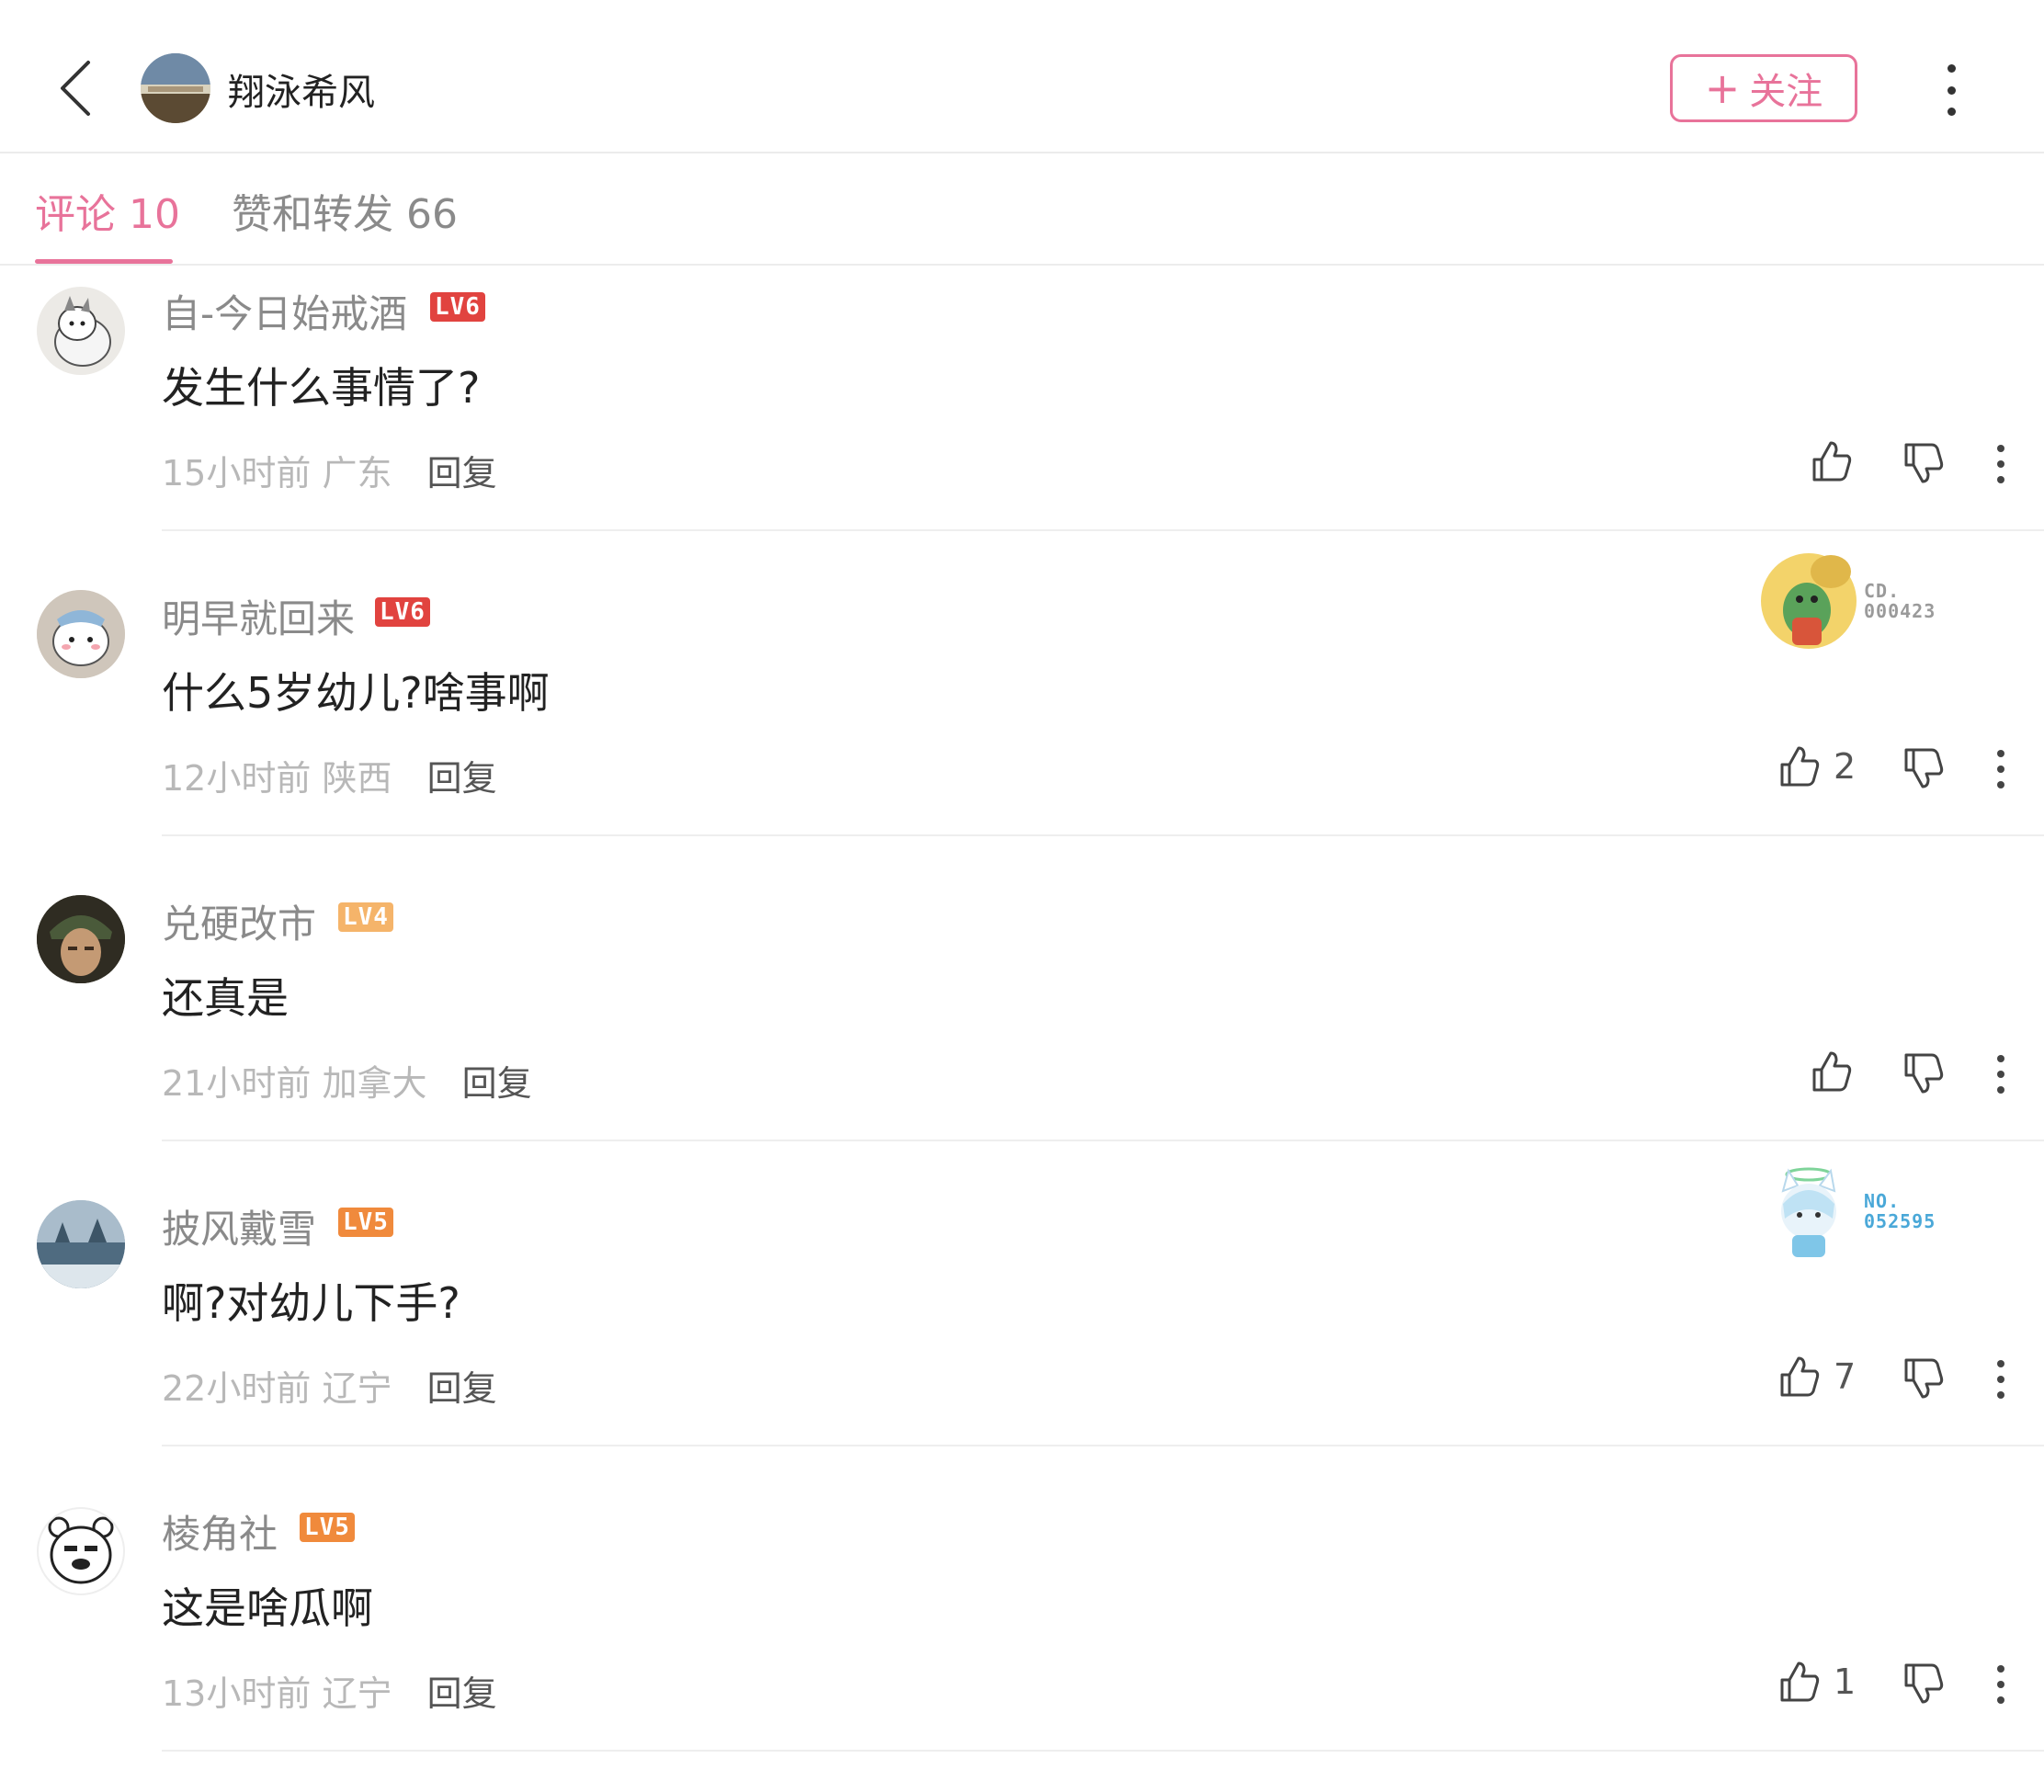  Describe the element at coordinates (239, 921) in the screenshot. I see `comment-username: 兑硬改市` at that location.